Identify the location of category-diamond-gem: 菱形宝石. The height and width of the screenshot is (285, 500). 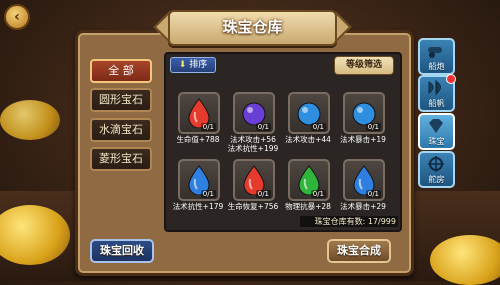
(121, 159).